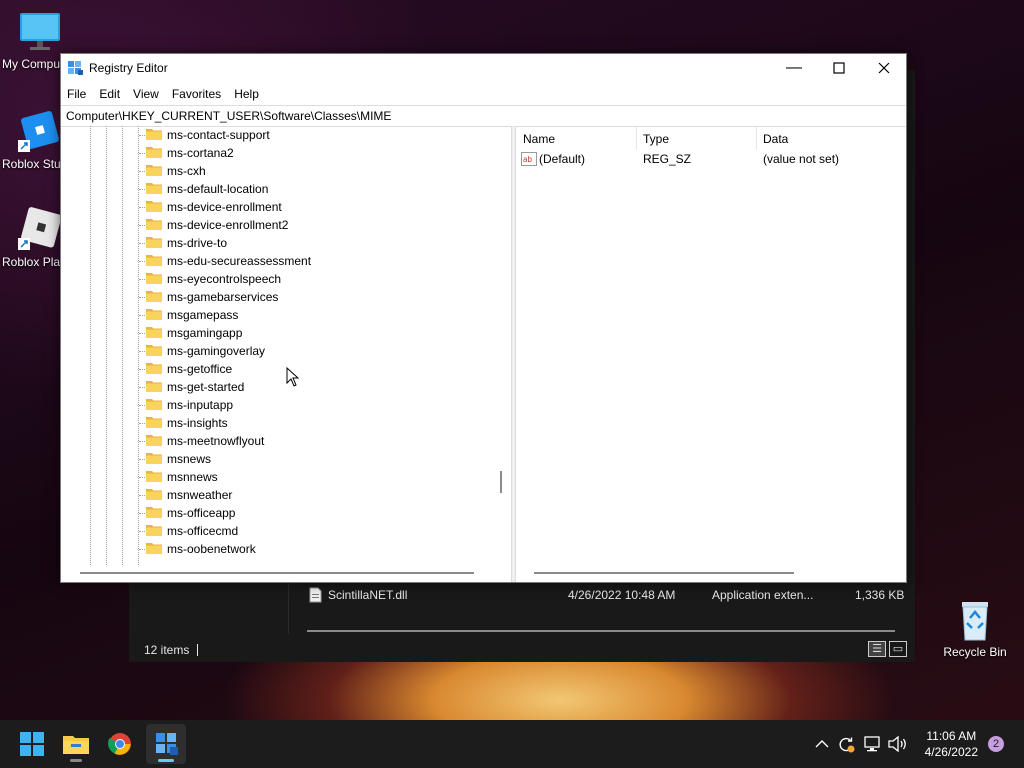  What do you see at coordinates (664, 573) in the screenshot?
I see `values-horizontal-scrollbar` at bounding box center [664, 573].